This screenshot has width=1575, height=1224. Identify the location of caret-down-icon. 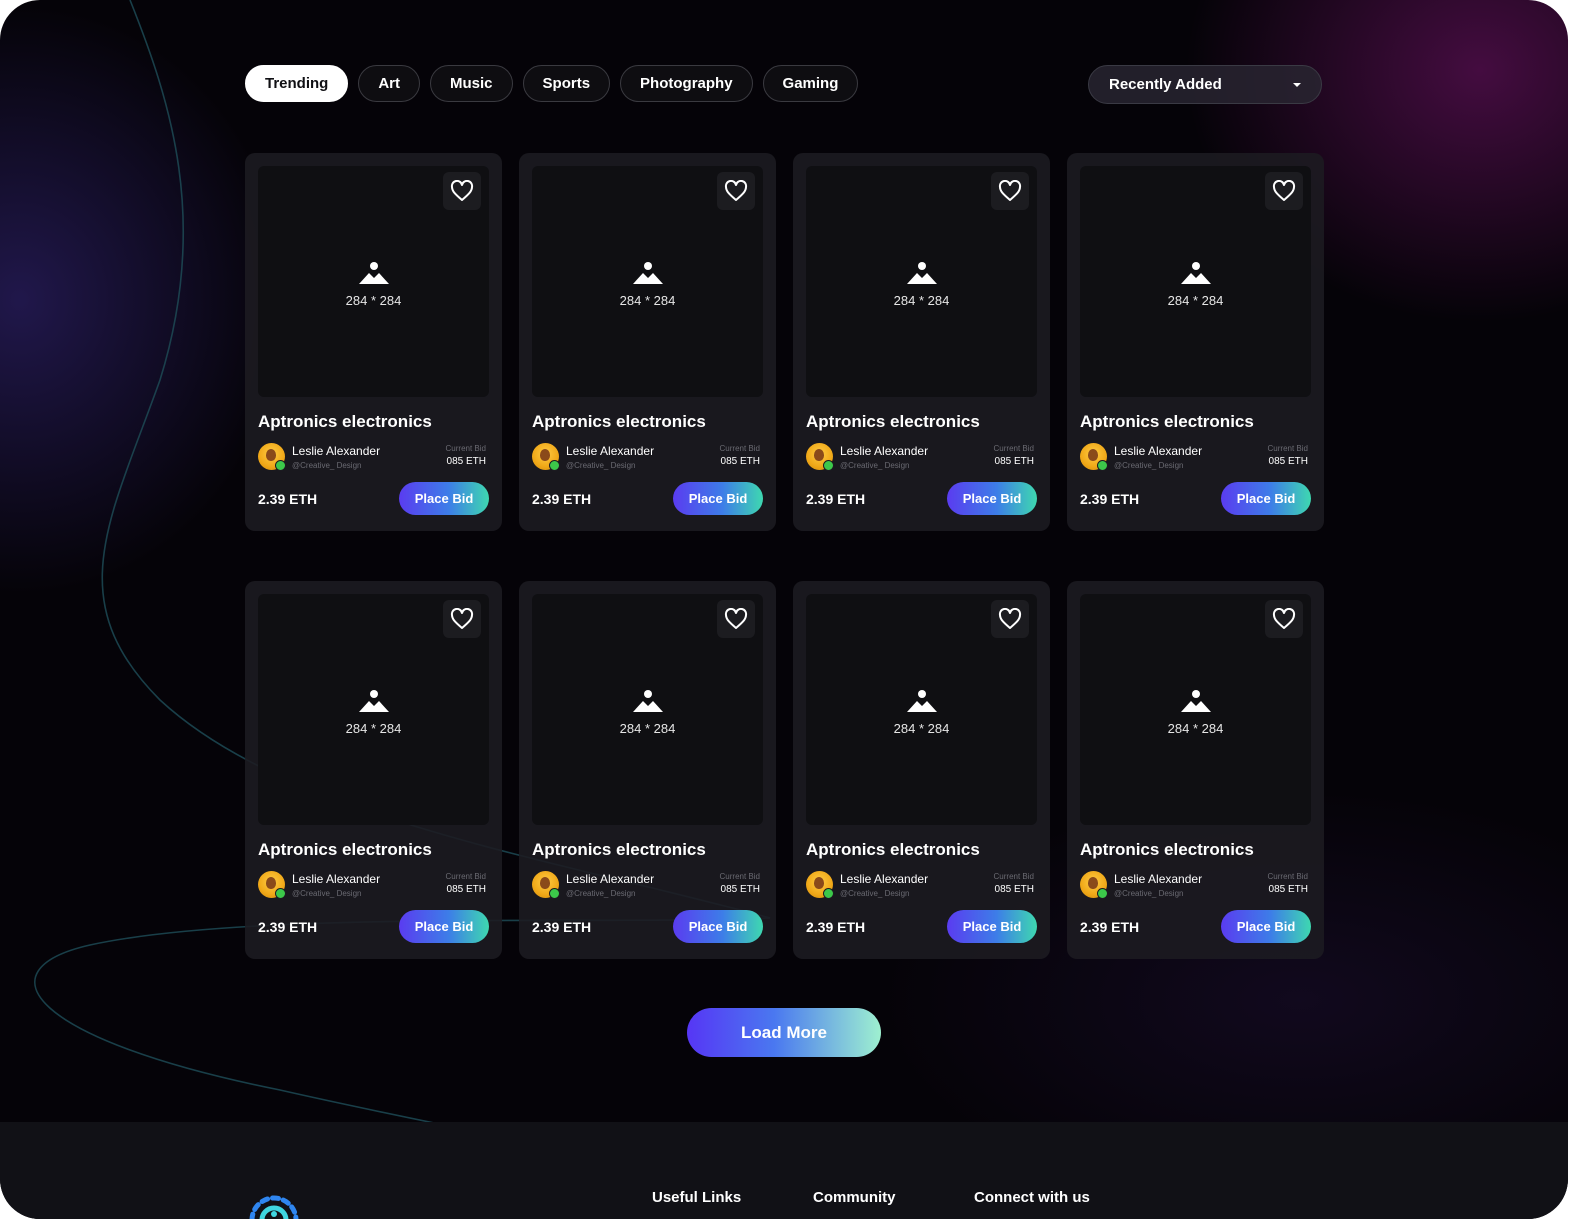
(1297, 84).